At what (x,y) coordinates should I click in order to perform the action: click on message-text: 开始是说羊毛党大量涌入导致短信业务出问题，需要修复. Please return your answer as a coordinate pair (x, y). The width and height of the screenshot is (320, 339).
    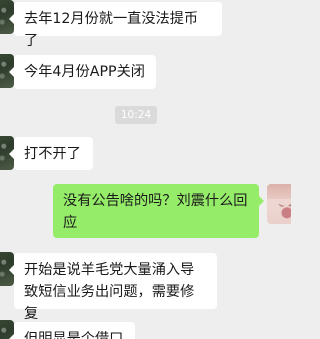
    Looking at the image, I should click on (109, 292).